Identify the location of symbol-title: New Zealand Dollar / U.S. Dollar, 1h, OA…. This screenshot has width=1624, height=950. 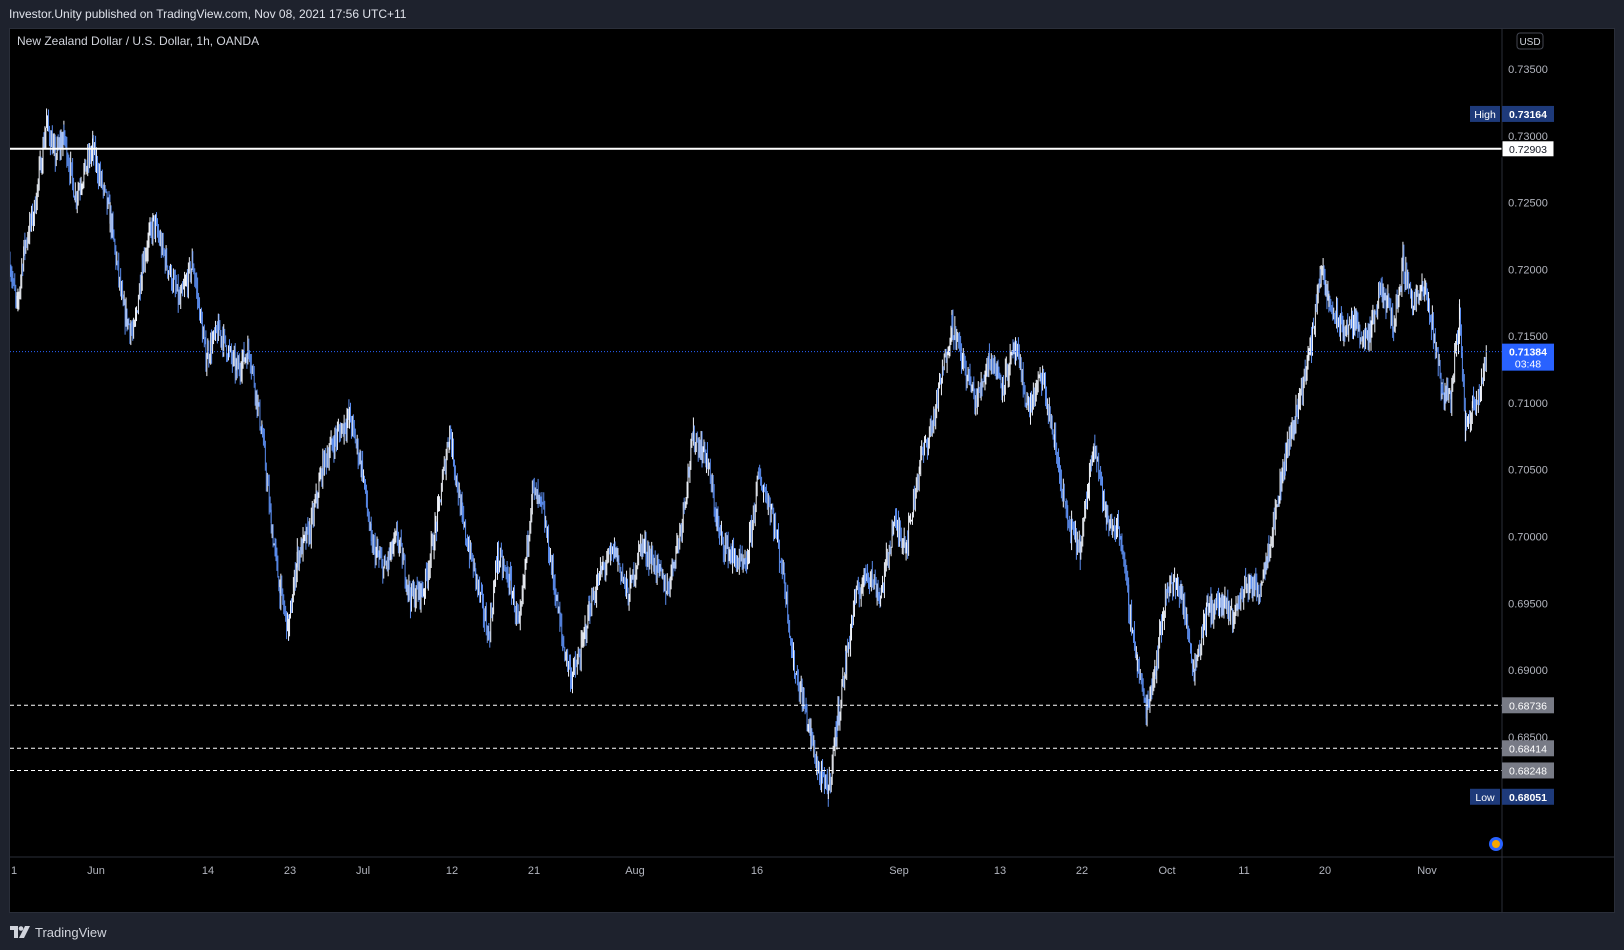
(138, 41).